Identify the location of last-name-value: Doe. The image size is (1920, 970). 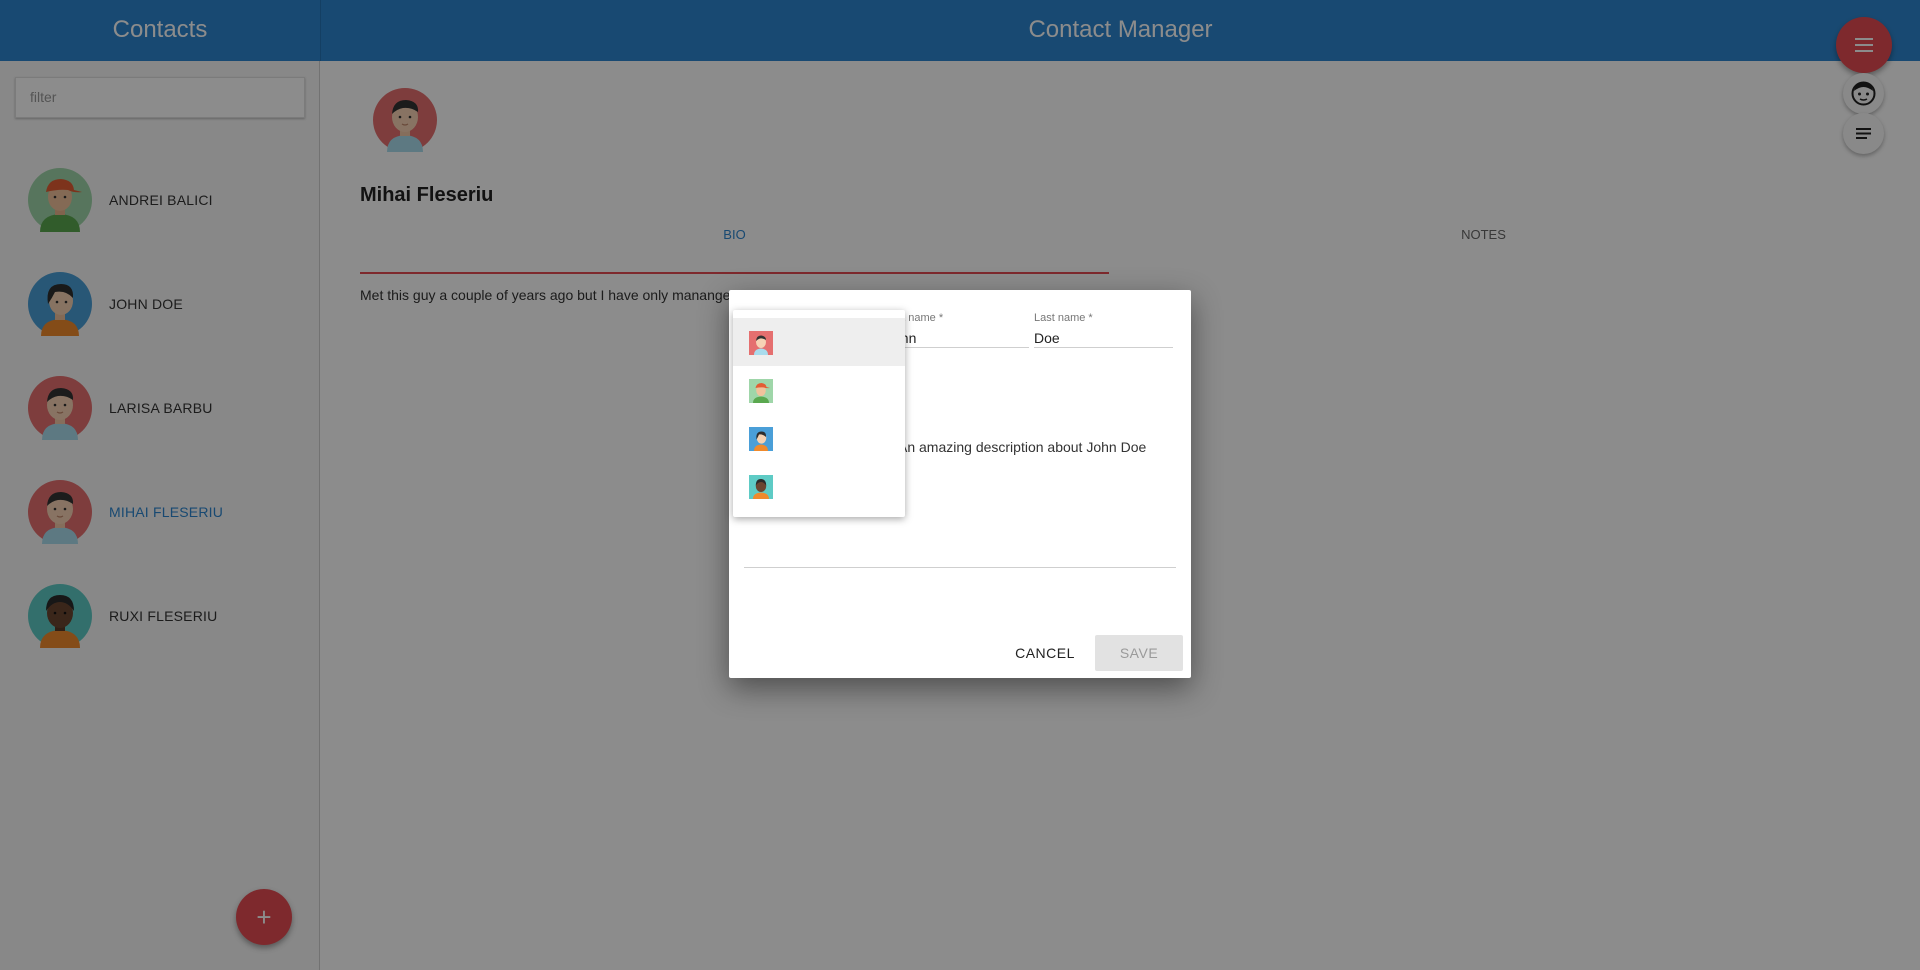
(1047, 338).